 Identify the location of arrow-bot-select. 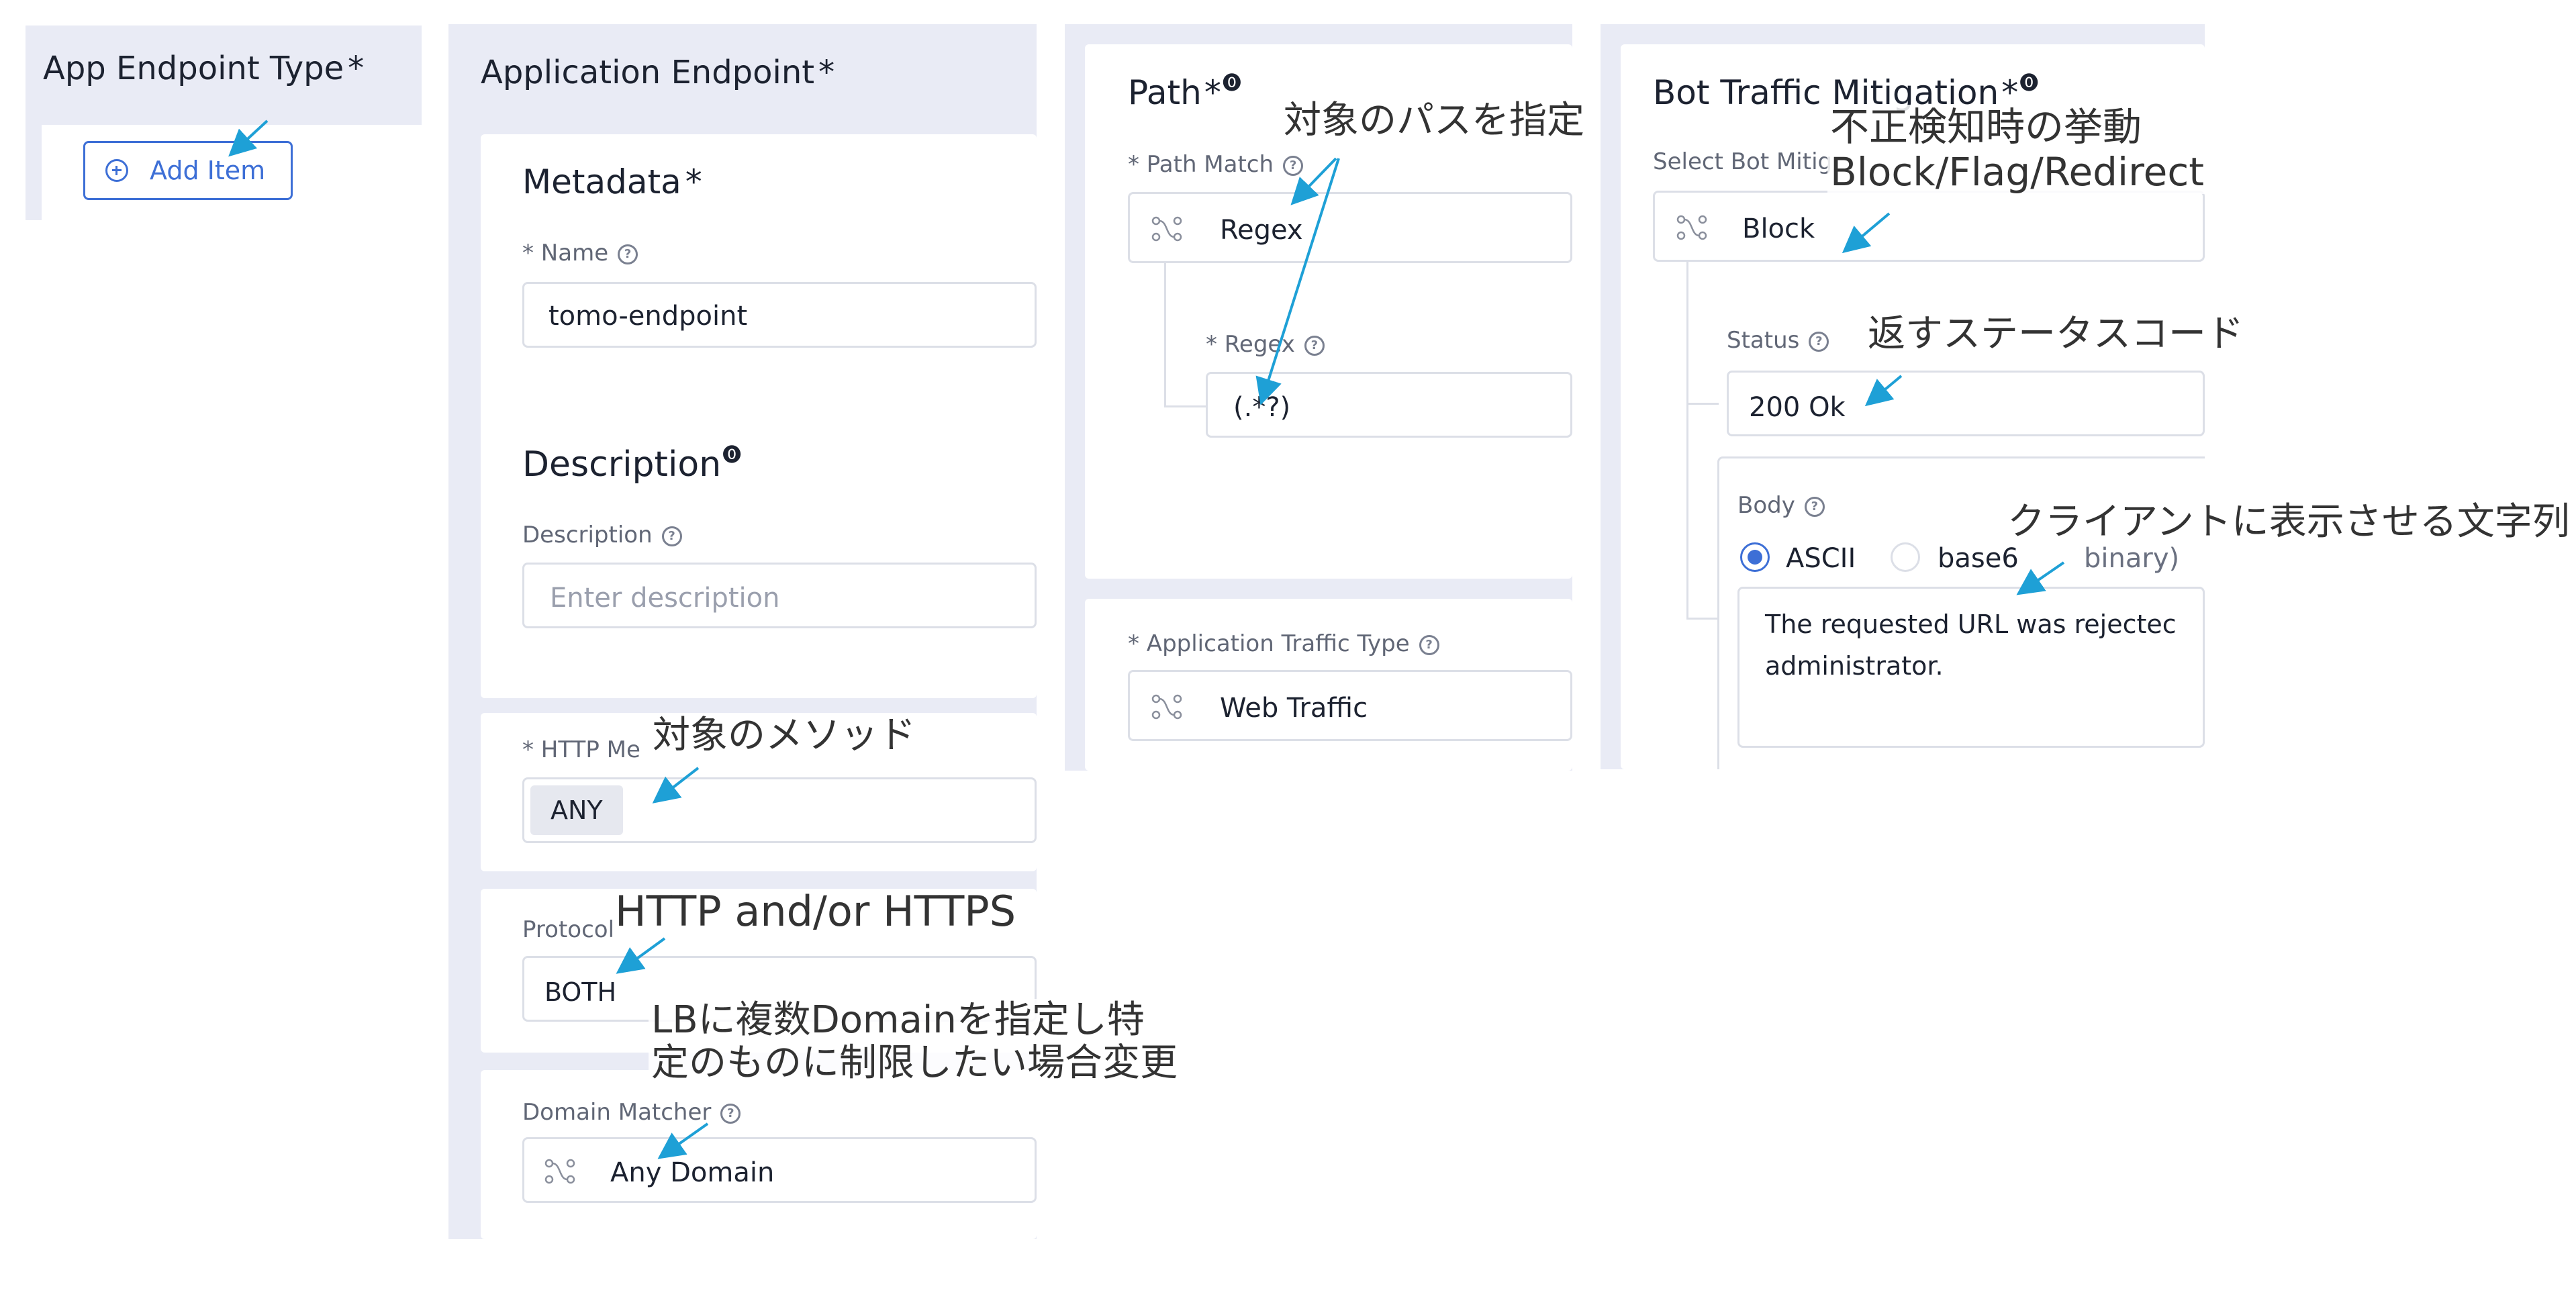
(1866, 233).